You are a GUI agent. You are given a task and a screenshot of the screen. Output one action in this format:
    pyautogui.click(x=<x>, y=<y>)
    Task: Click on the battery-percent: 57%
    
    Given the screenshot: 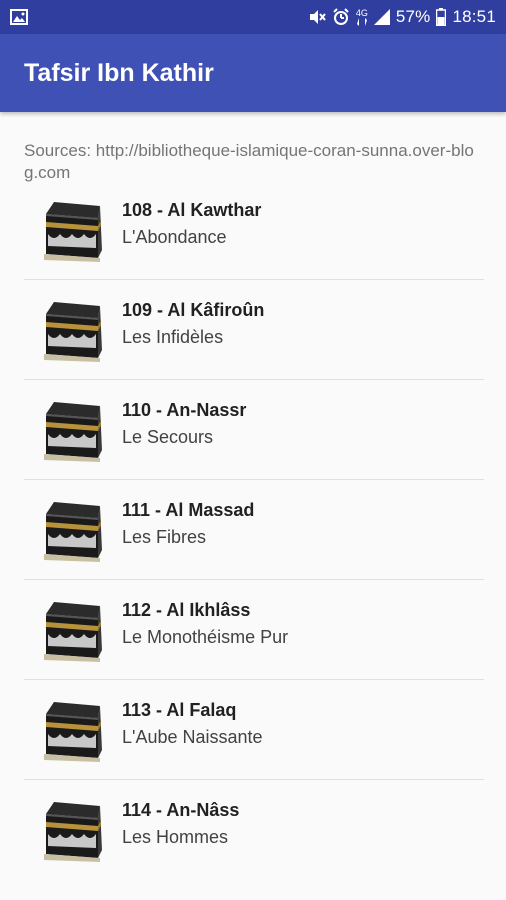 What is the action you would take?
    pyautogui.click(x=413, y=16)
    